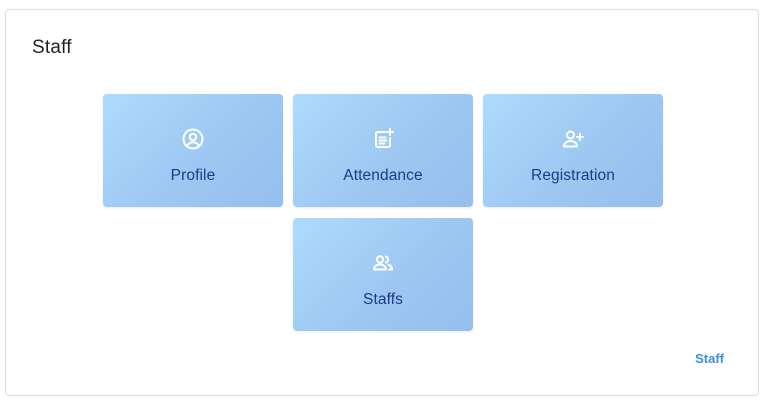 This screenshot has height=406, width=767. Describe the element at coordinates (193, 139) in the screenshot. I see `profile-circle-icon` at that location.